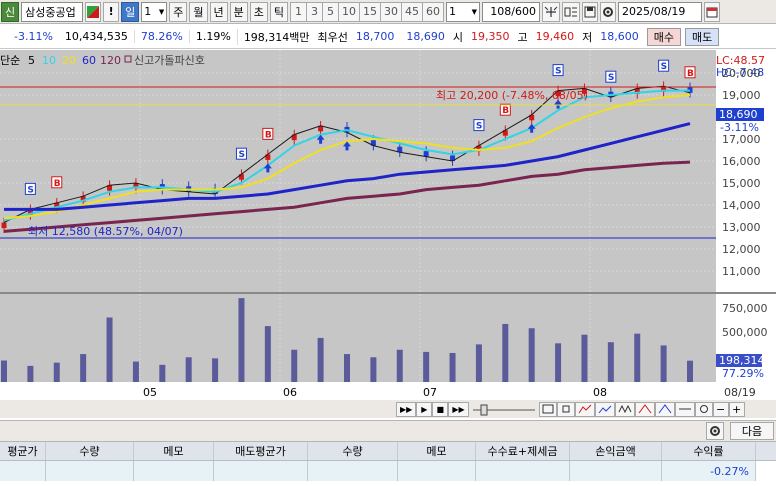 The image size is (776, 486). I want to click on period-button-second: 초, so click(258, 11).